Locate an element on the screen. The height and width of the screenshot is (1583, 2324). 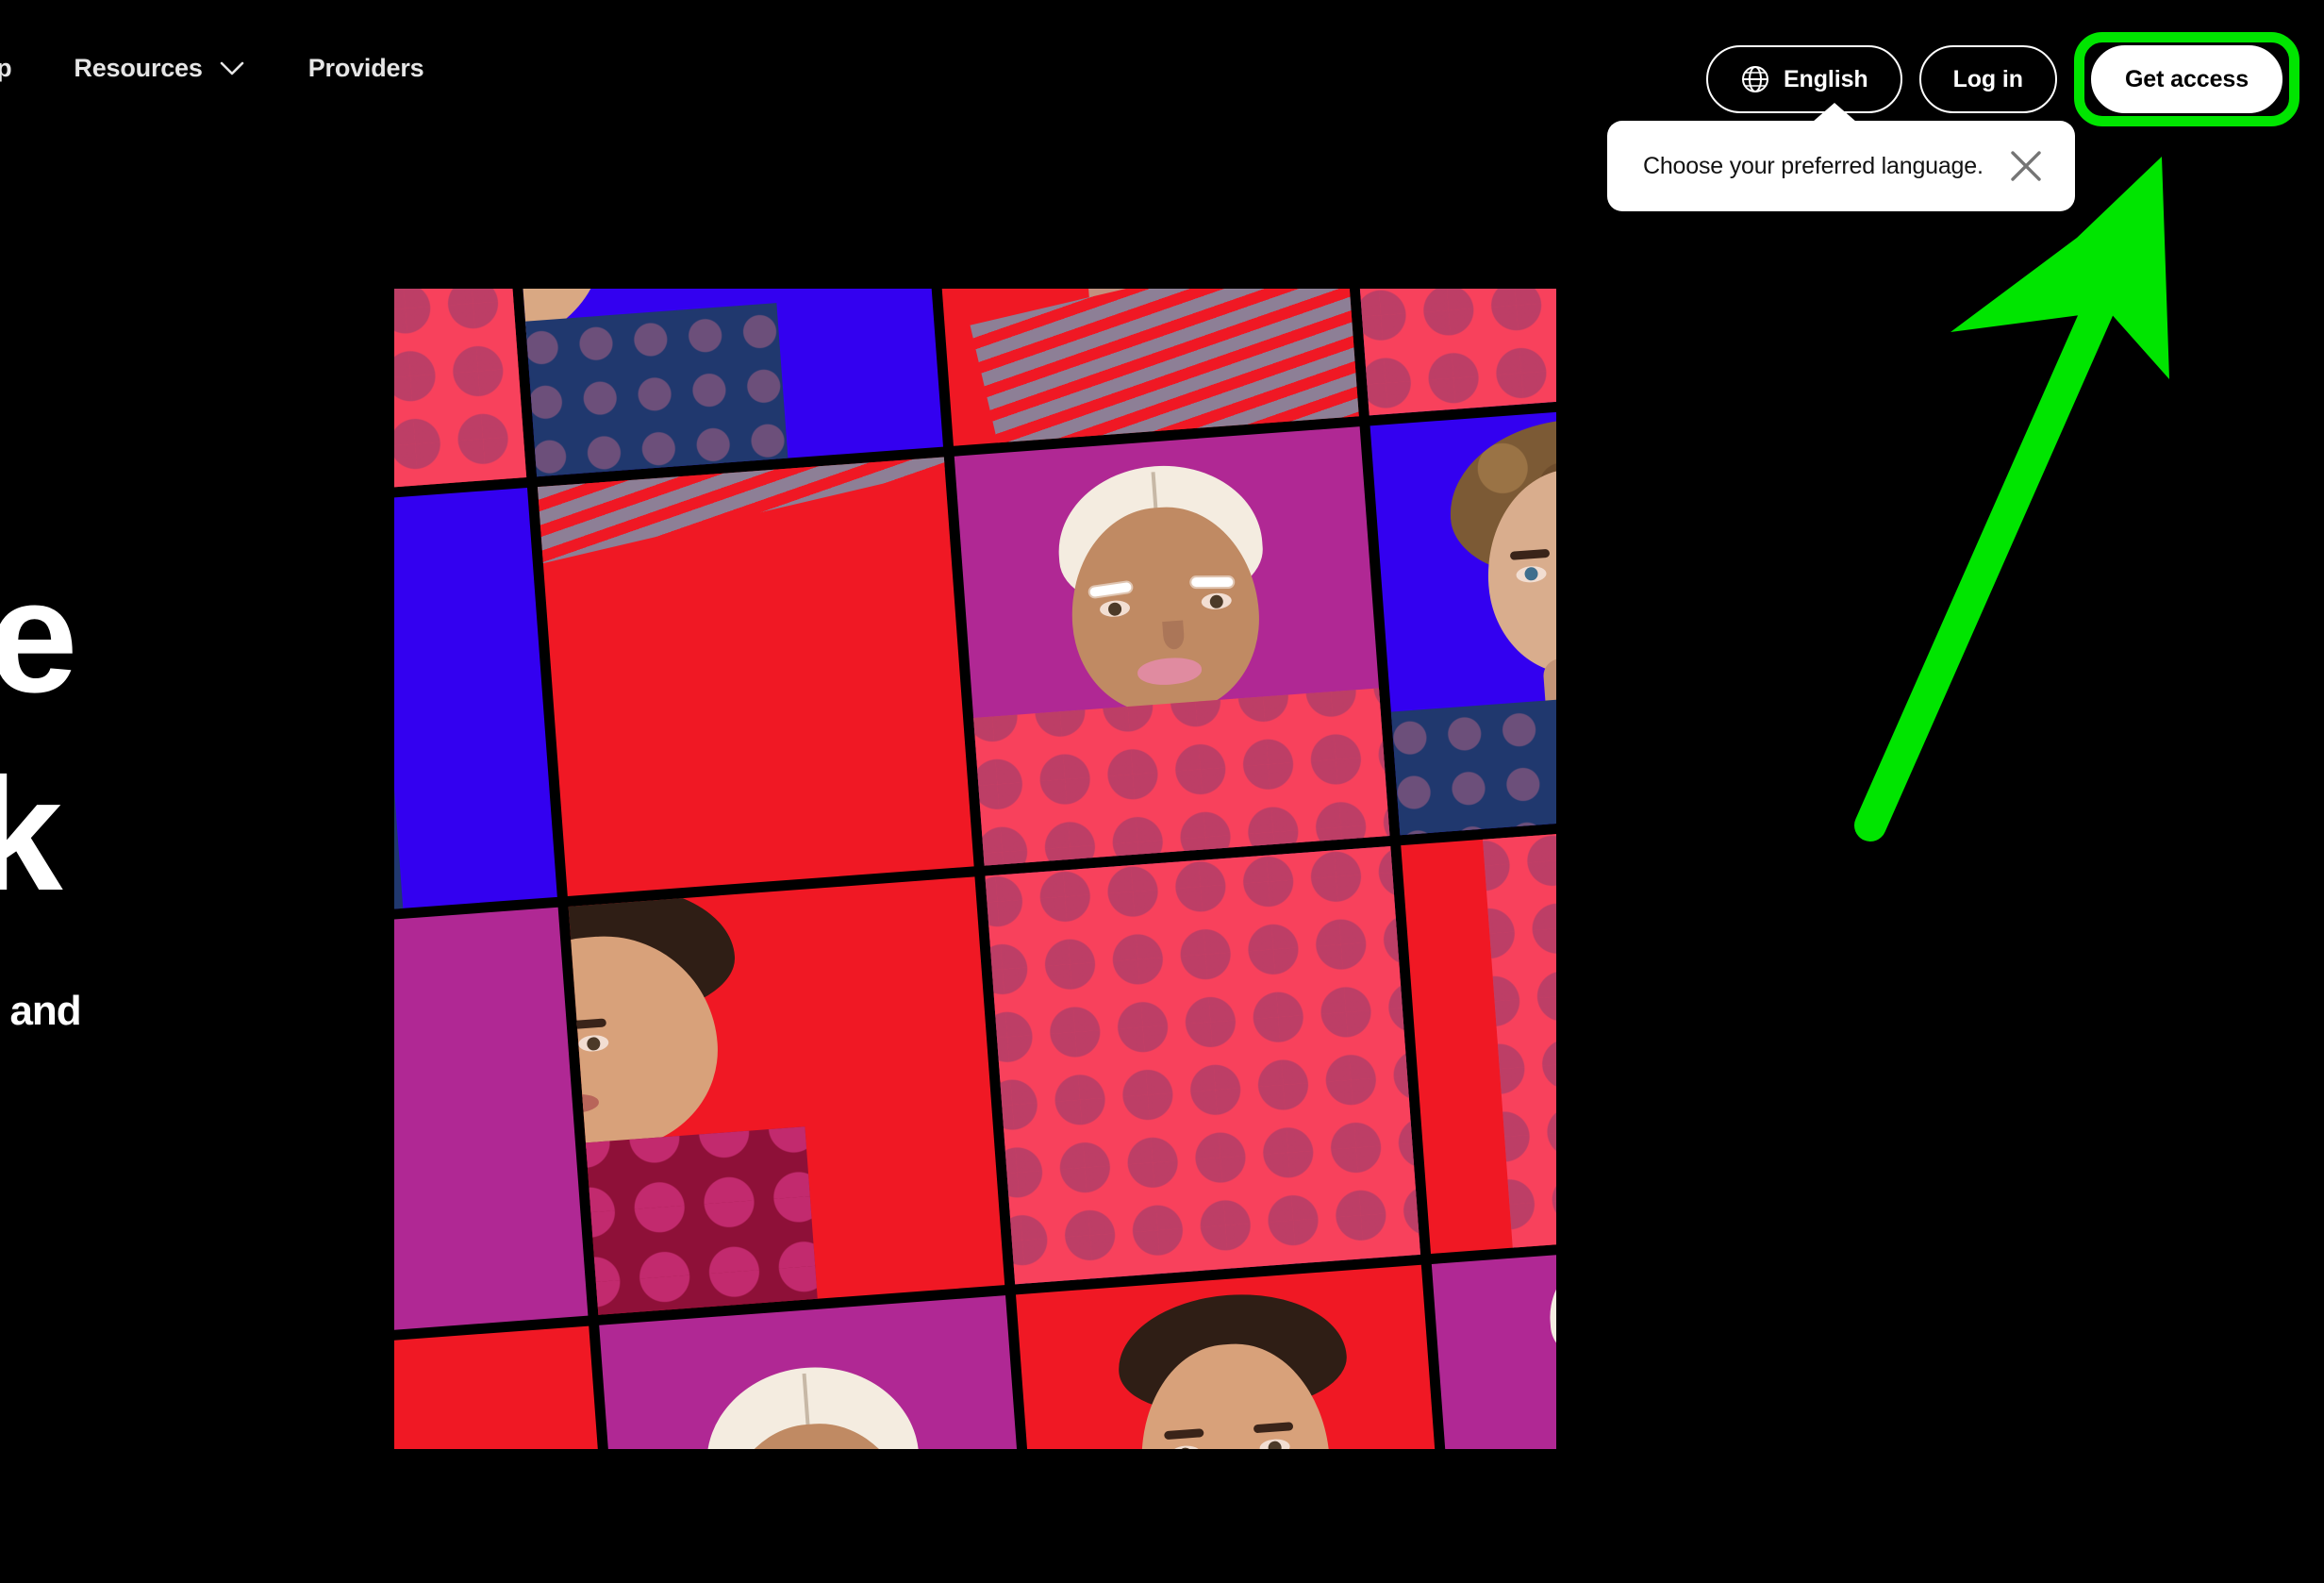
language-selector-button: English is located at coordinates (1804, 79).